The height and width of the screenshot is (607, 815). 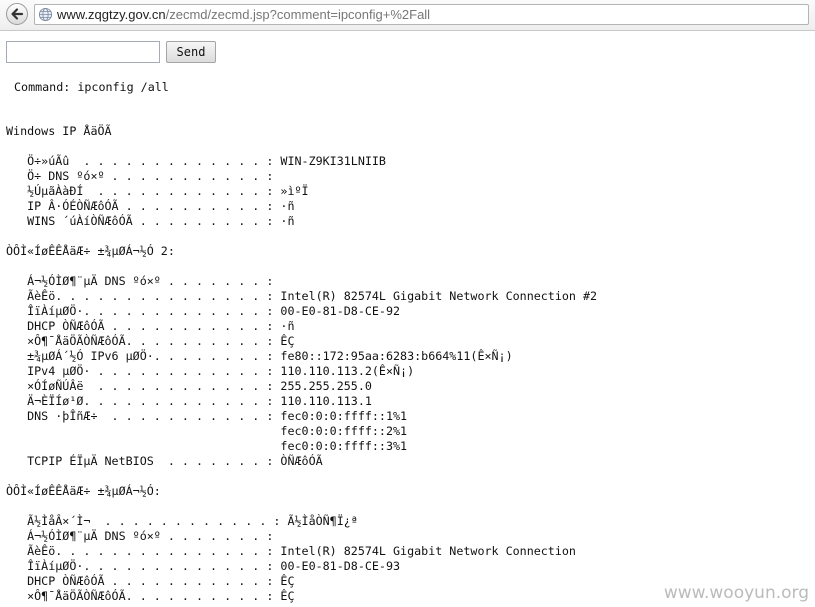 What do you see at coordinates (111, 14) in the screenshot?
I see `url-domain: www.zqgtzy.gov.cn` at bounding box center [111, 14].